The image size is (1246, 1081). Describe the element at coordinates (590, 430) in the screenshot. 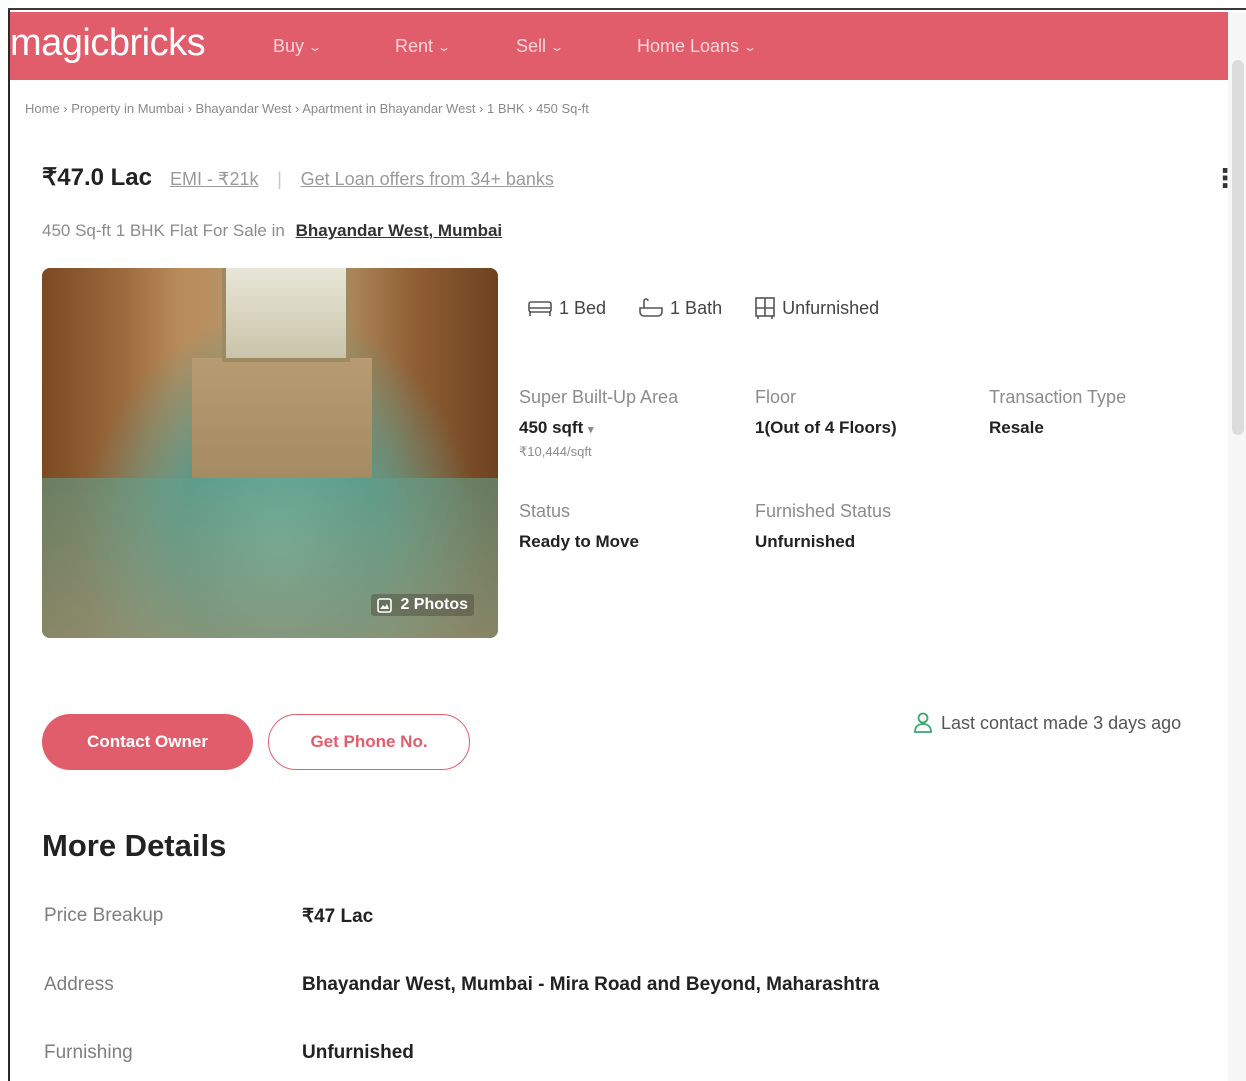

I see `caret-down-icon: ▾` at that location.